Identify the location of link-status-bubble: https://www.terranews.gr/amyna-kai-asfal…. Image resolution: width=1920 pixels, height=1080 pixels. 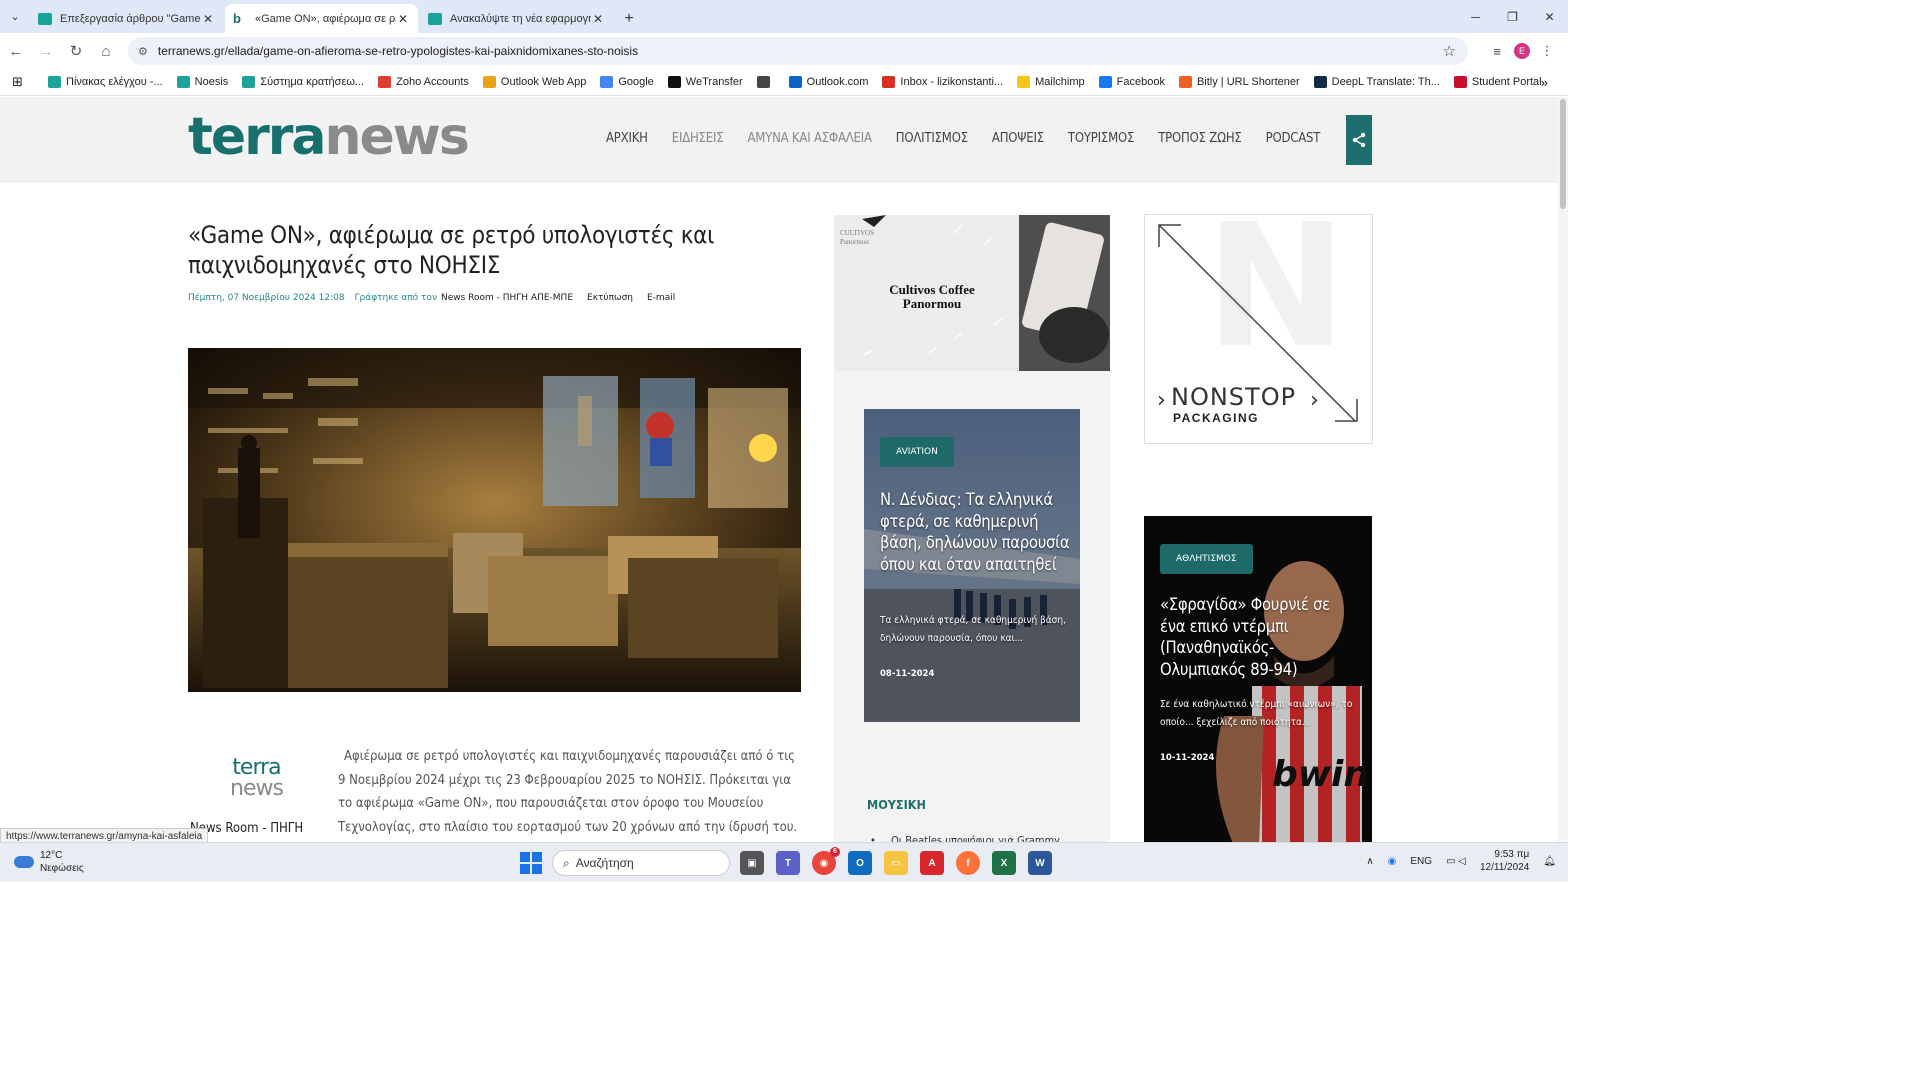
(104, 835).